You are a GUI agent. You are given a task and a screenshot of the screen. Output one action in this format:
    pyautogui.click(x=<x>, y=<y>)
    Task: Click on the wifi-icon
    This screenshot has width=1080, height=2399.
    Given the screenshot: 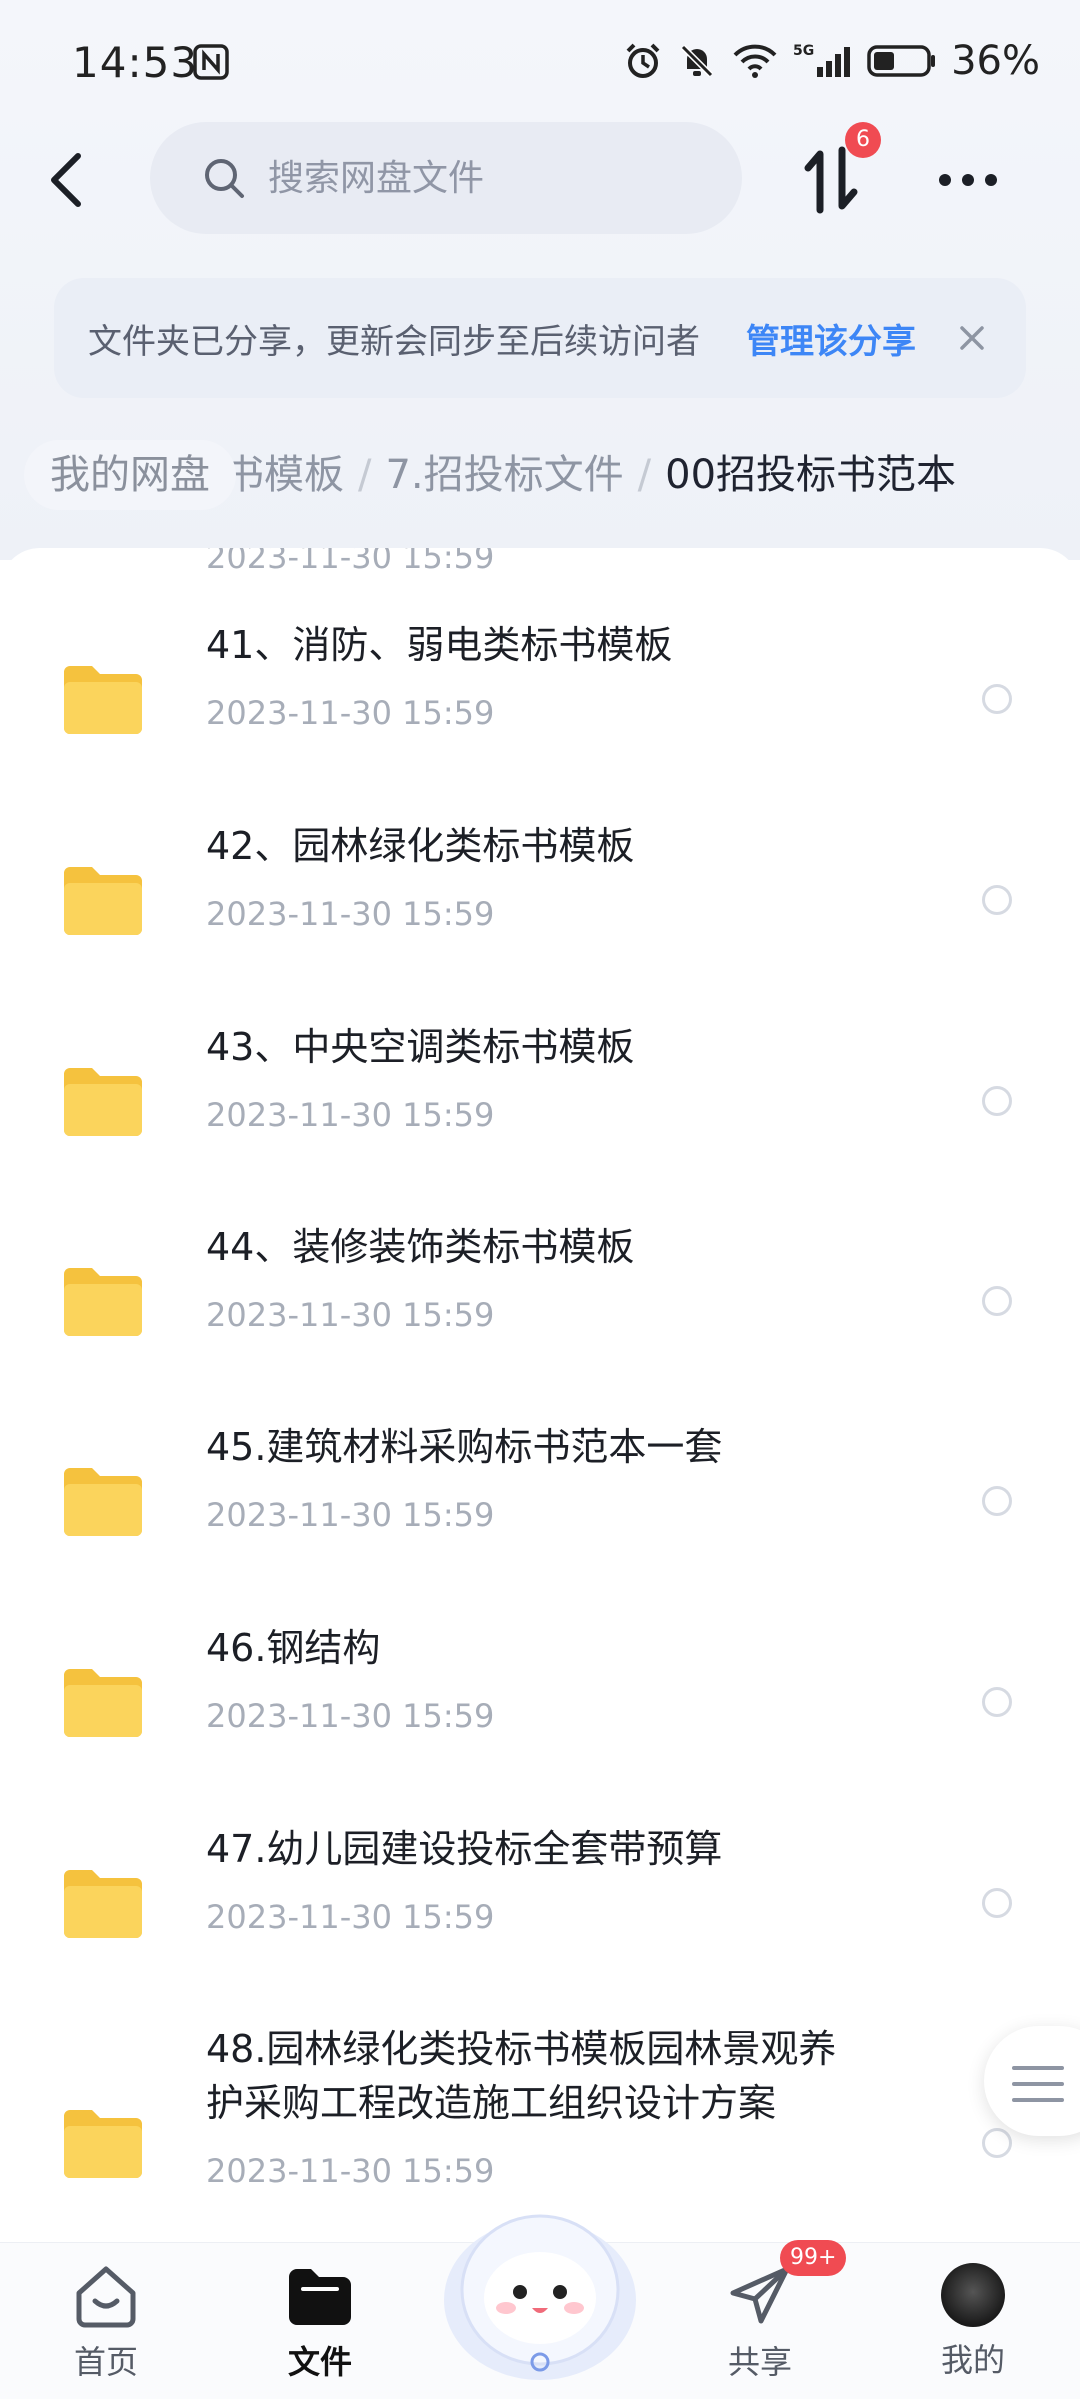 What is the action you would take?
    pyautogui.click(x=755, y=61)
    